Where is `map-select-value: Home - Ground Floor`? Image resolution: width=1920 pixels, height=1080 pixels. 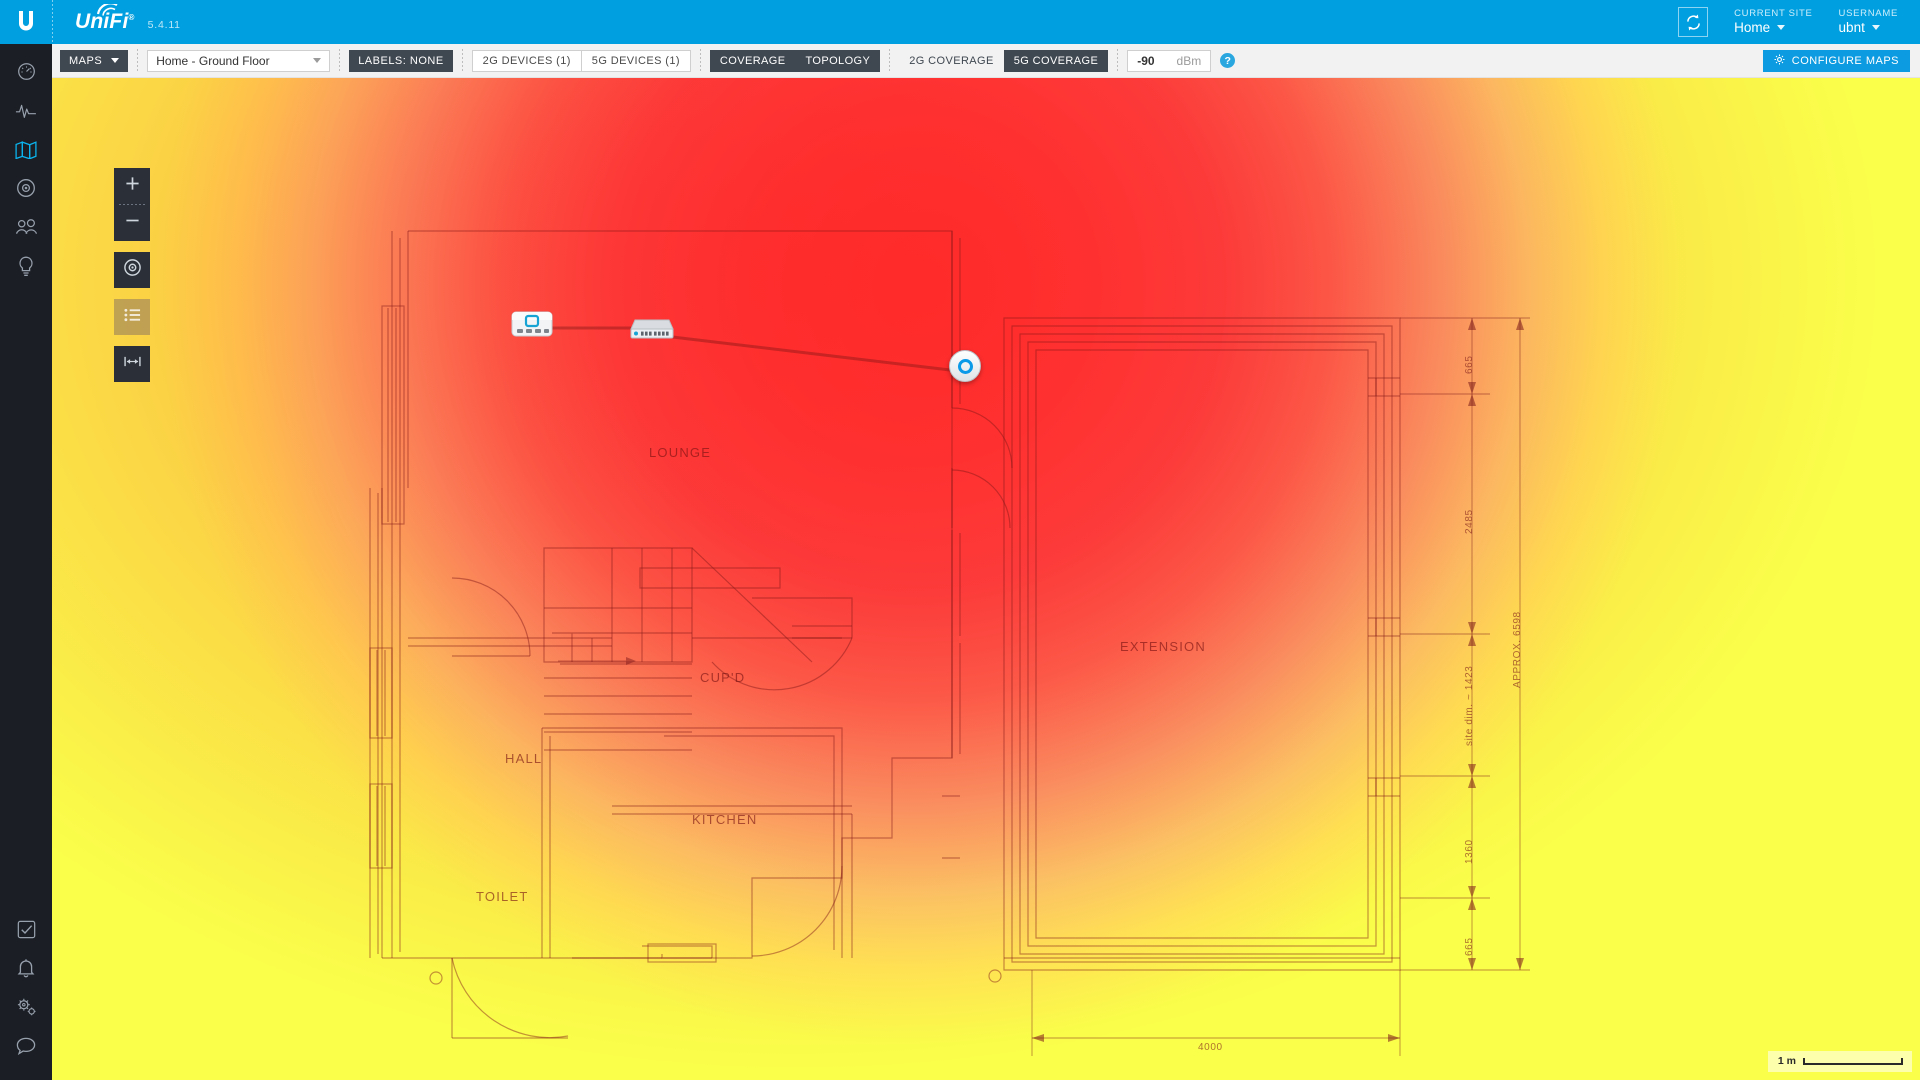 map-select-value: Home - Ground Floor is located at coordinates (213, 60).